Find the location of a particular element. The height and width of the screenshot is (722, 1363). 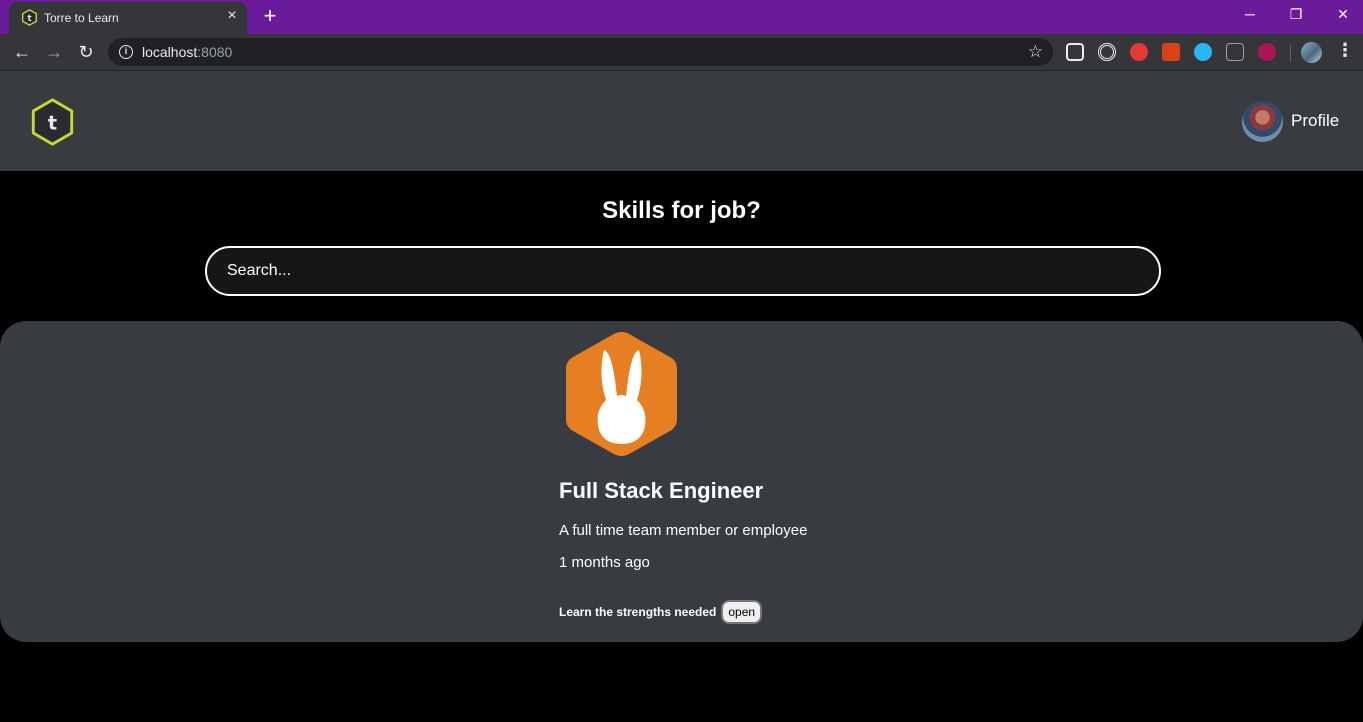

stop-extension-icon is located at coordinates (1139, 52).